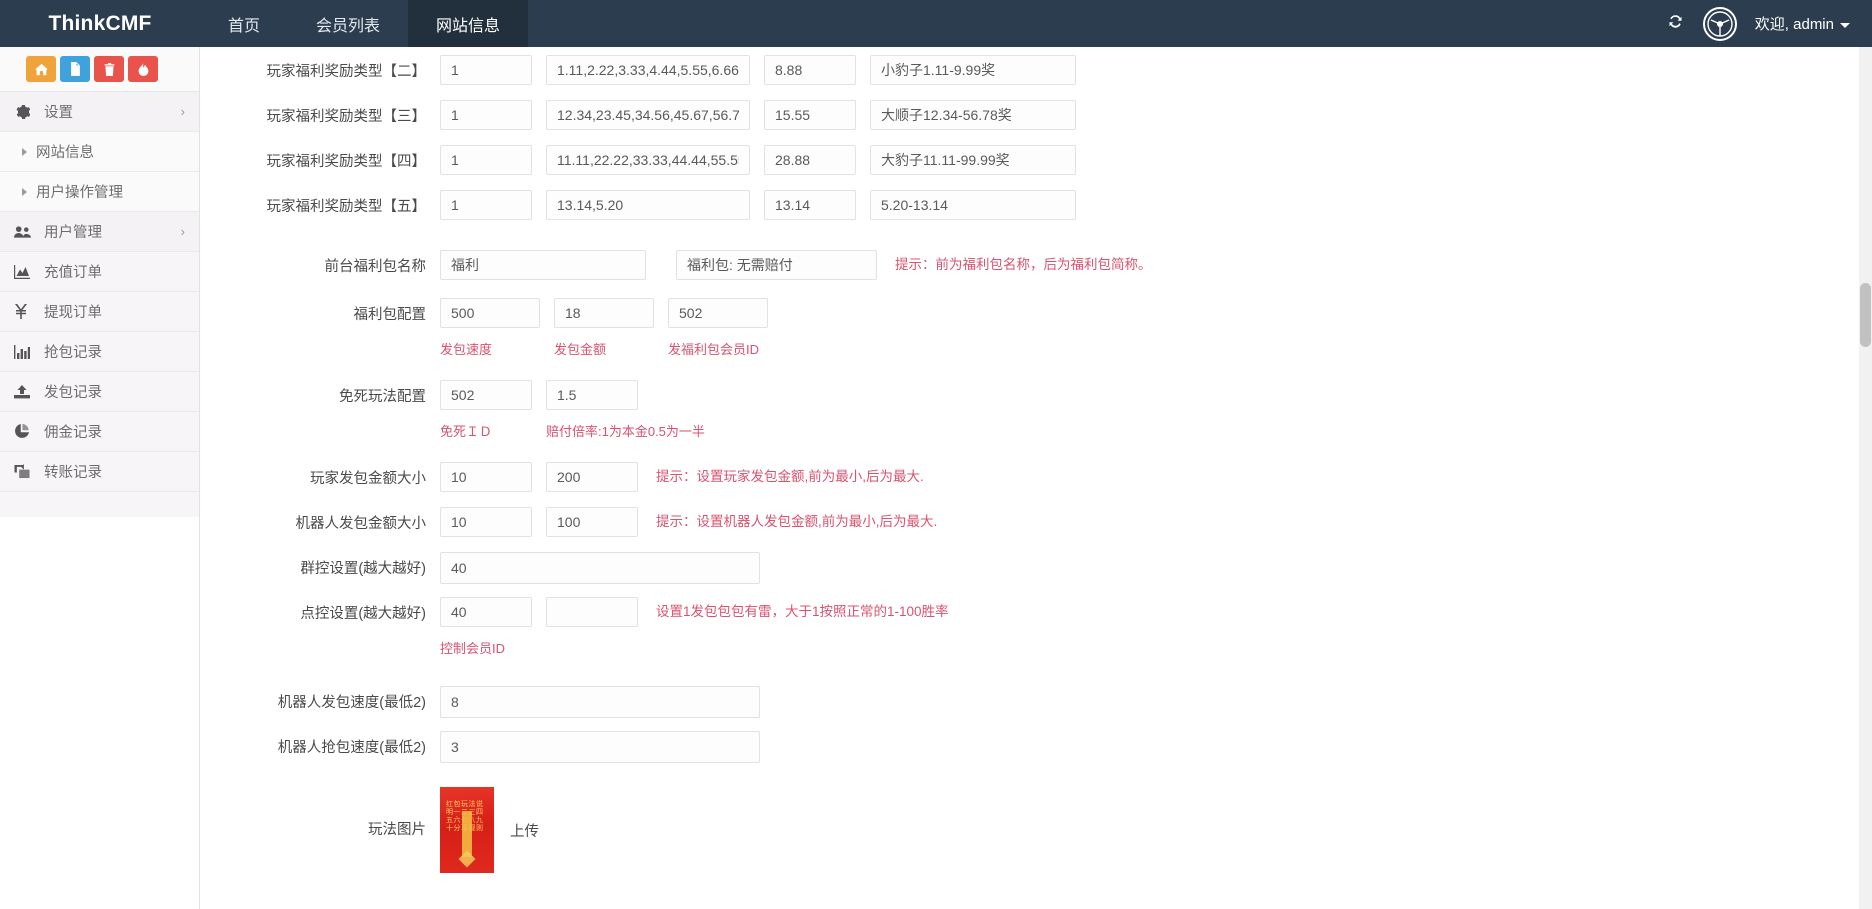 The width and height of the screenshot is (1872, 909). I want to click on robot-amount-max-input, so click(592, 522).